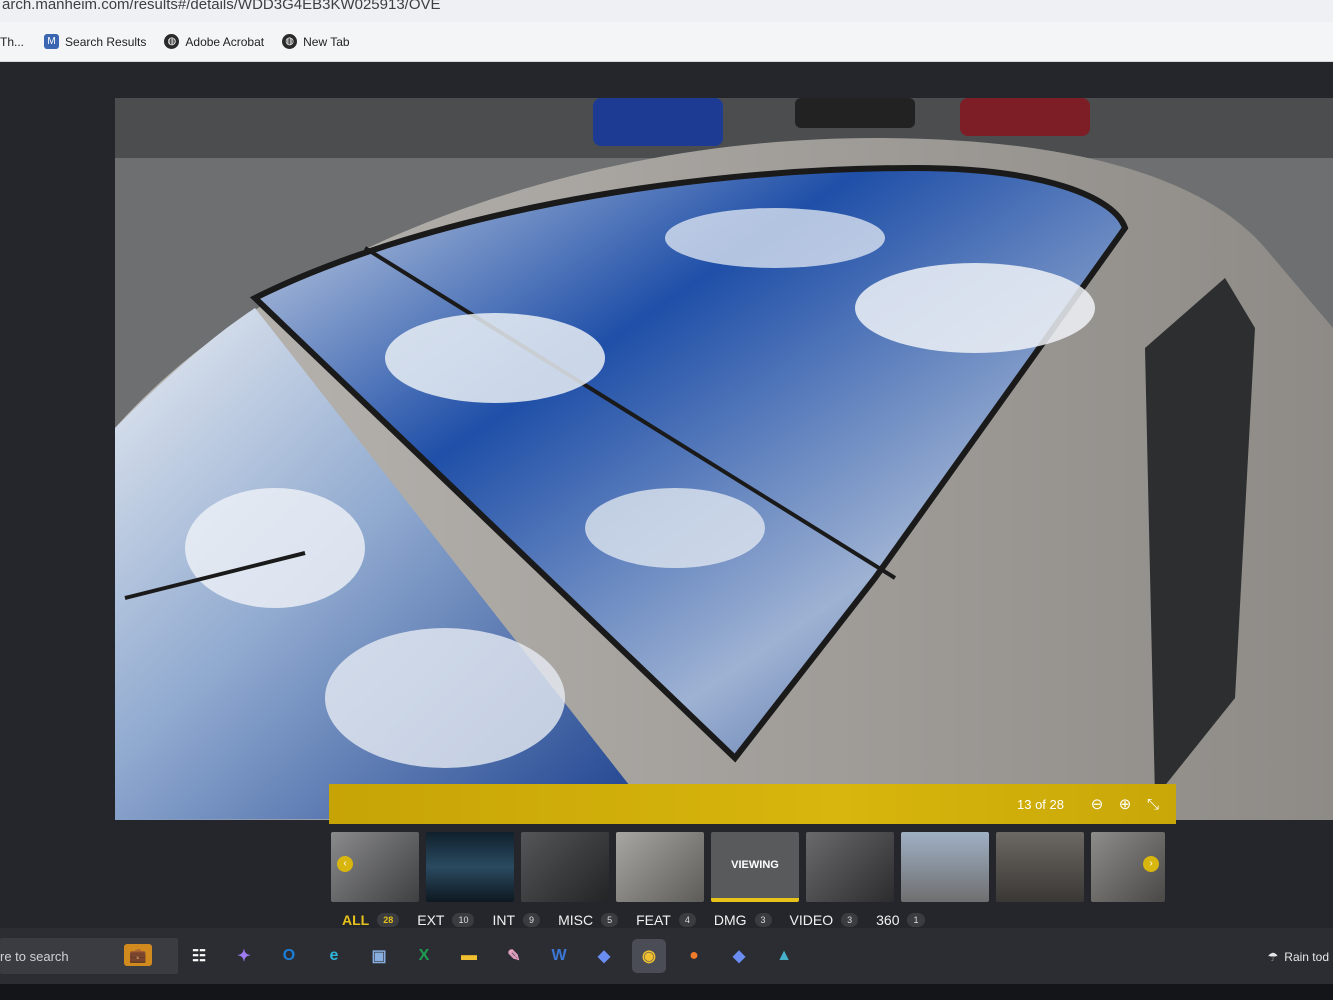  What do you see at coordinates (345, 864) in the screenshot?
I see `prev-arrow-icon: ‹` at bounding box center [345, 864].